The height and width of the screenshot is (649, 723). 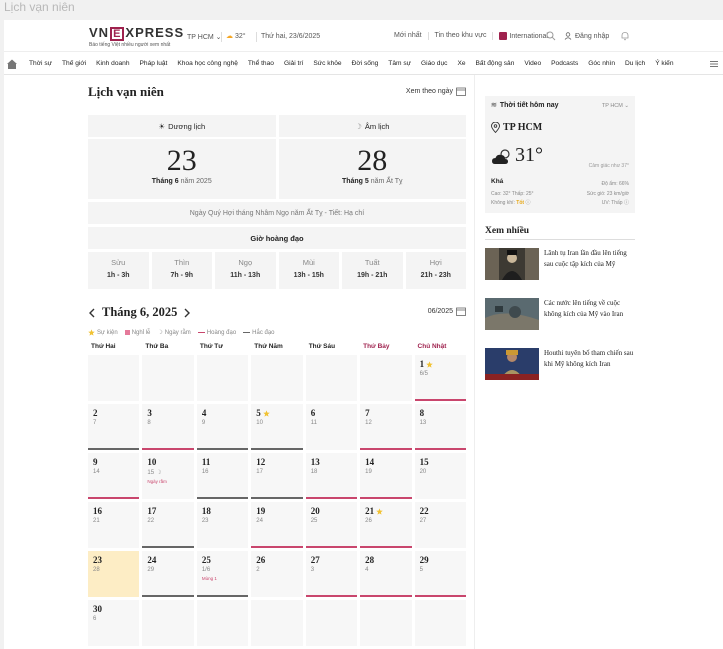 I want to click on solar-day-label: 10, so click(x=152, y=462).